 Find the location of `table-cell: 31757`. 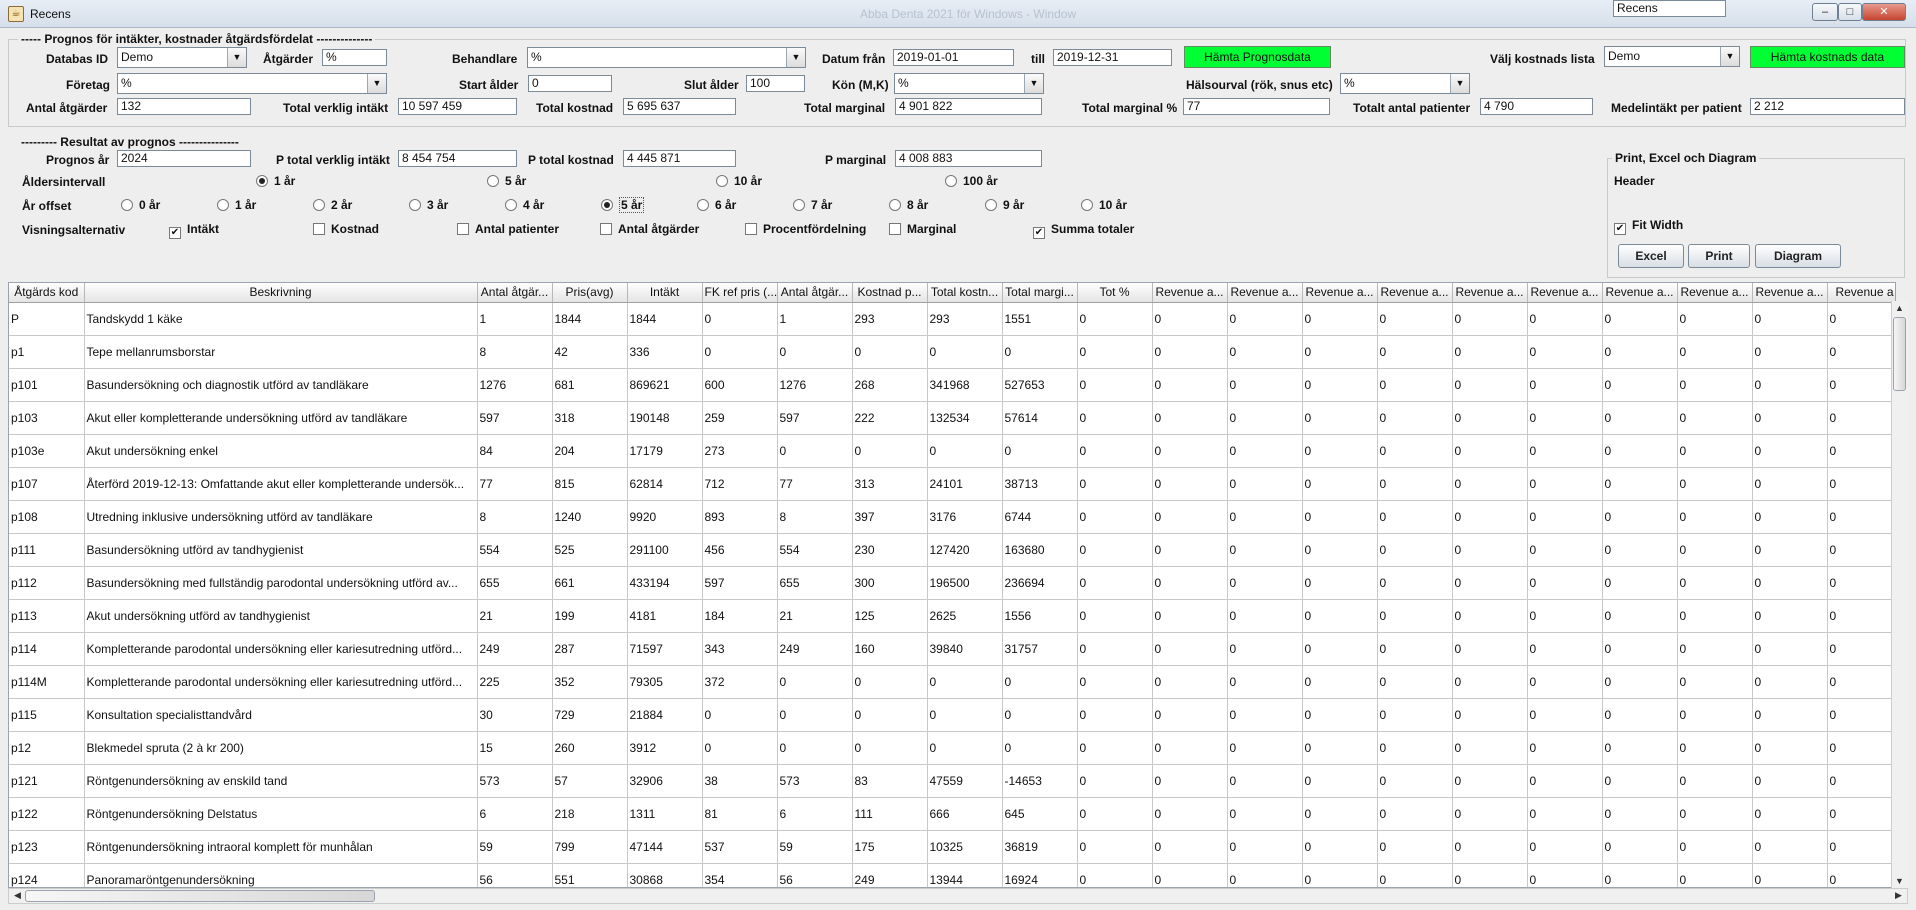

table-cell: 31757 is located at coordinates (1040, 649).